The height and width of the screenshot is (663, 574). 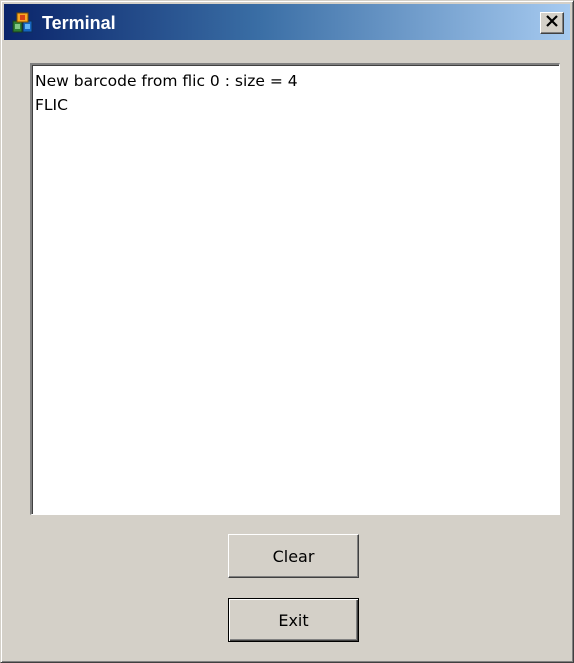 I want to click on terminal-line: New barcode from flic 0 : size = 4, so click(x=166, y=81).